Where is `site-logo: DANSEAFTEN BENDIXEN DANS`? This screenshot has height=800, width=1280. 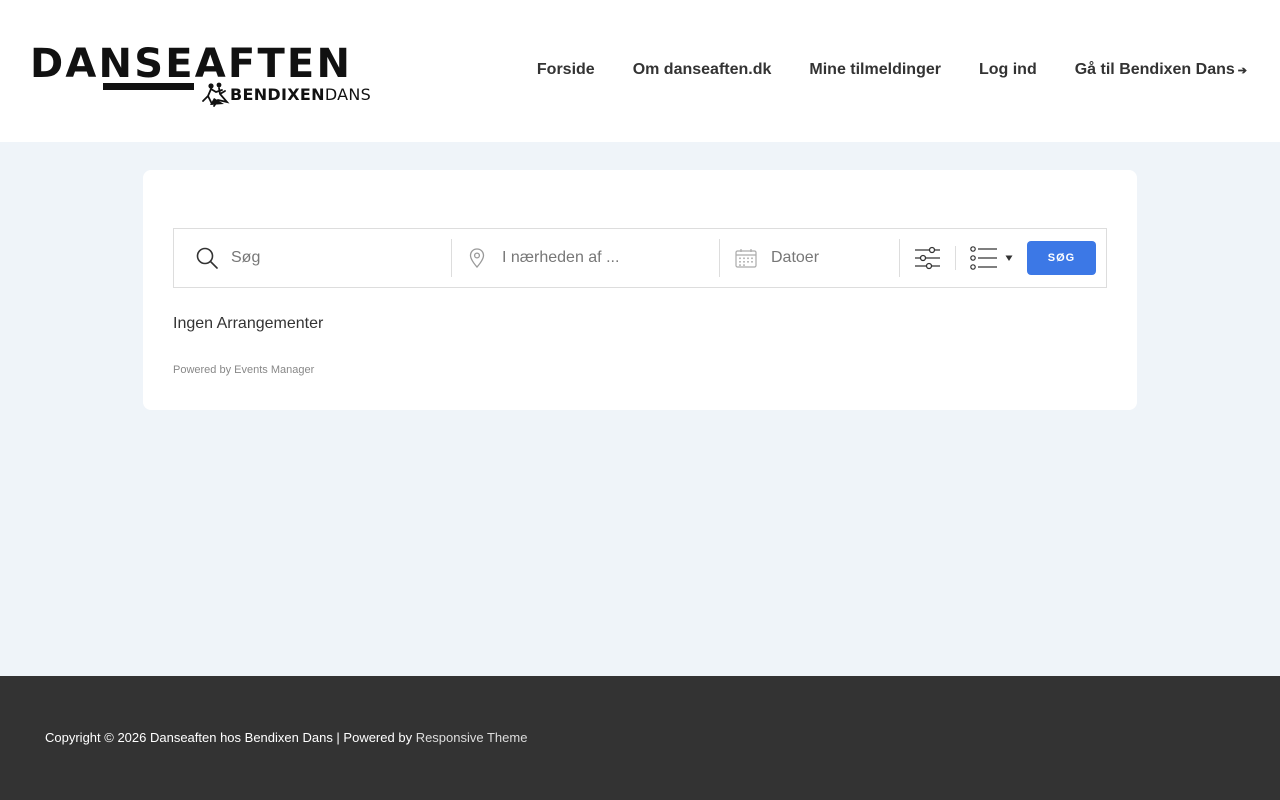 site-logo: DANSEAFTEN BENDIXEN DANS is located at coordinates (200, 74).